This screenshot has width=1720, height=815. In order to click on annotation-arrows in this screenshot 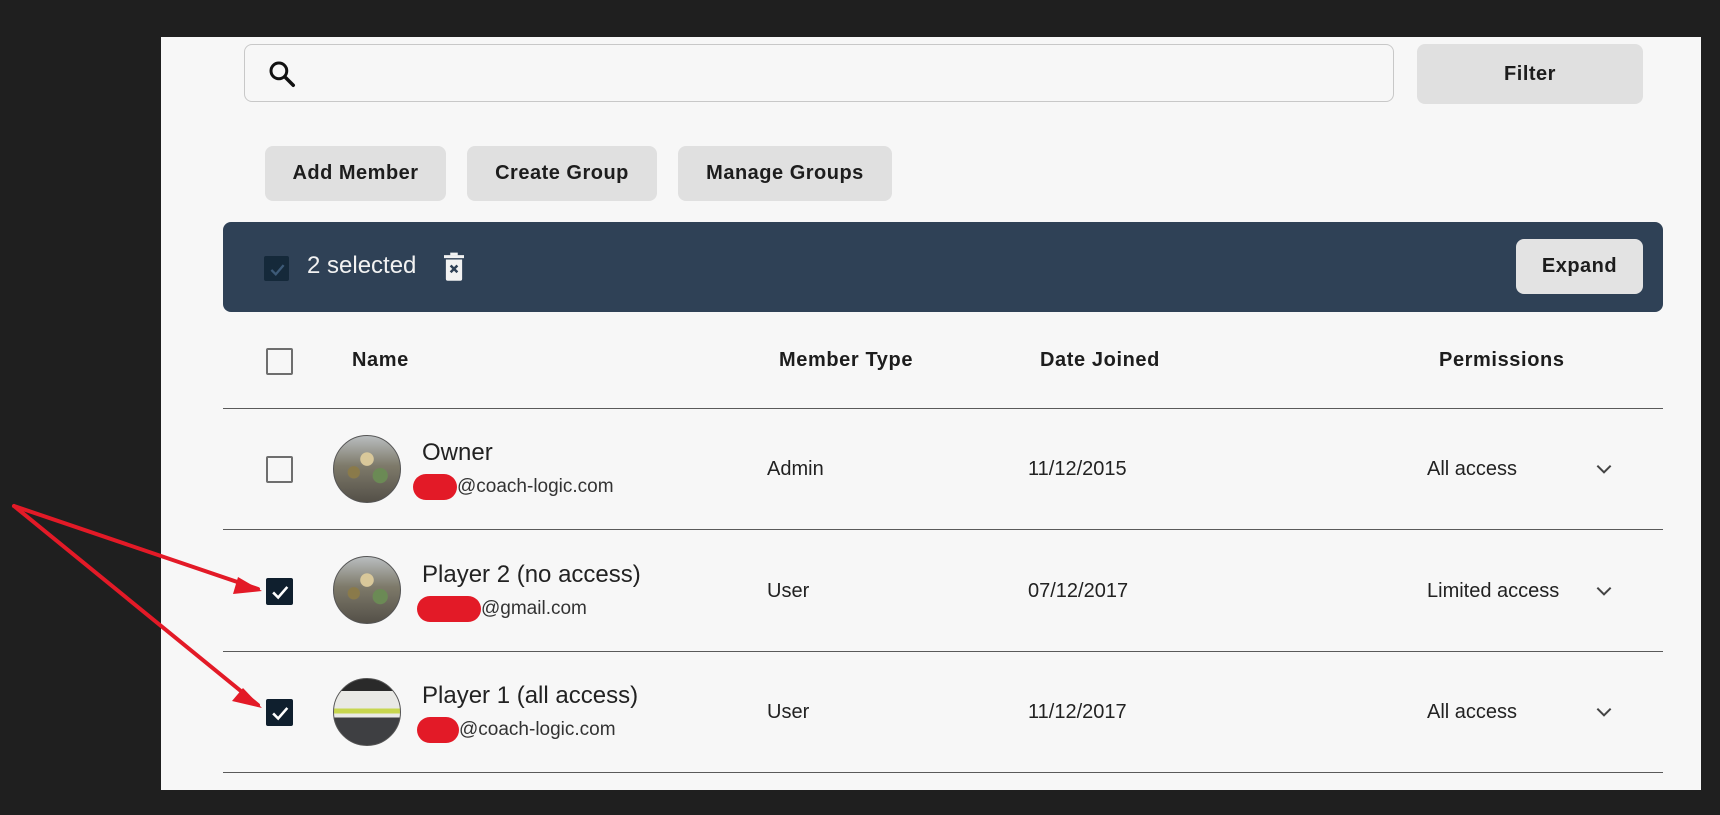, I will do `click(137, 606)`.